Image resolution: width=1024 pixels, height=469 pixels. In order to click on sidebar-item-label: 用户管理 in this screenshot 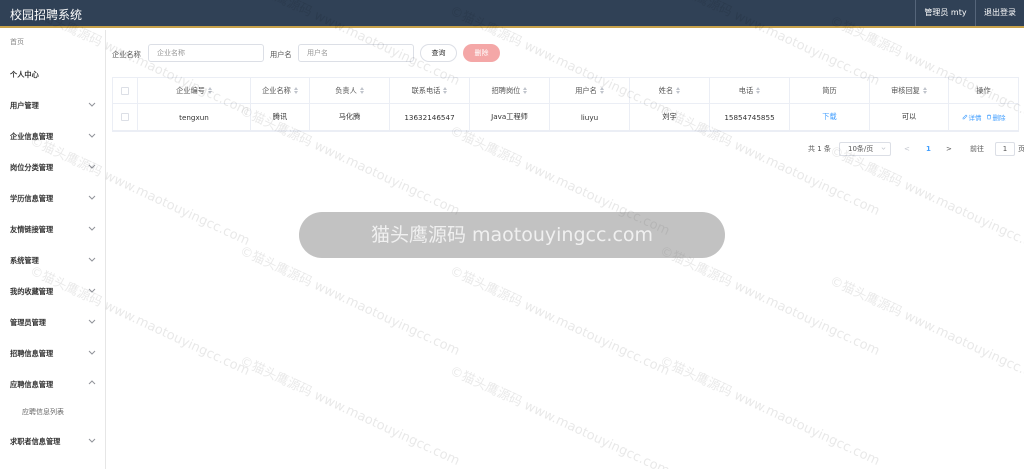, I will do `click(24, 105)`.